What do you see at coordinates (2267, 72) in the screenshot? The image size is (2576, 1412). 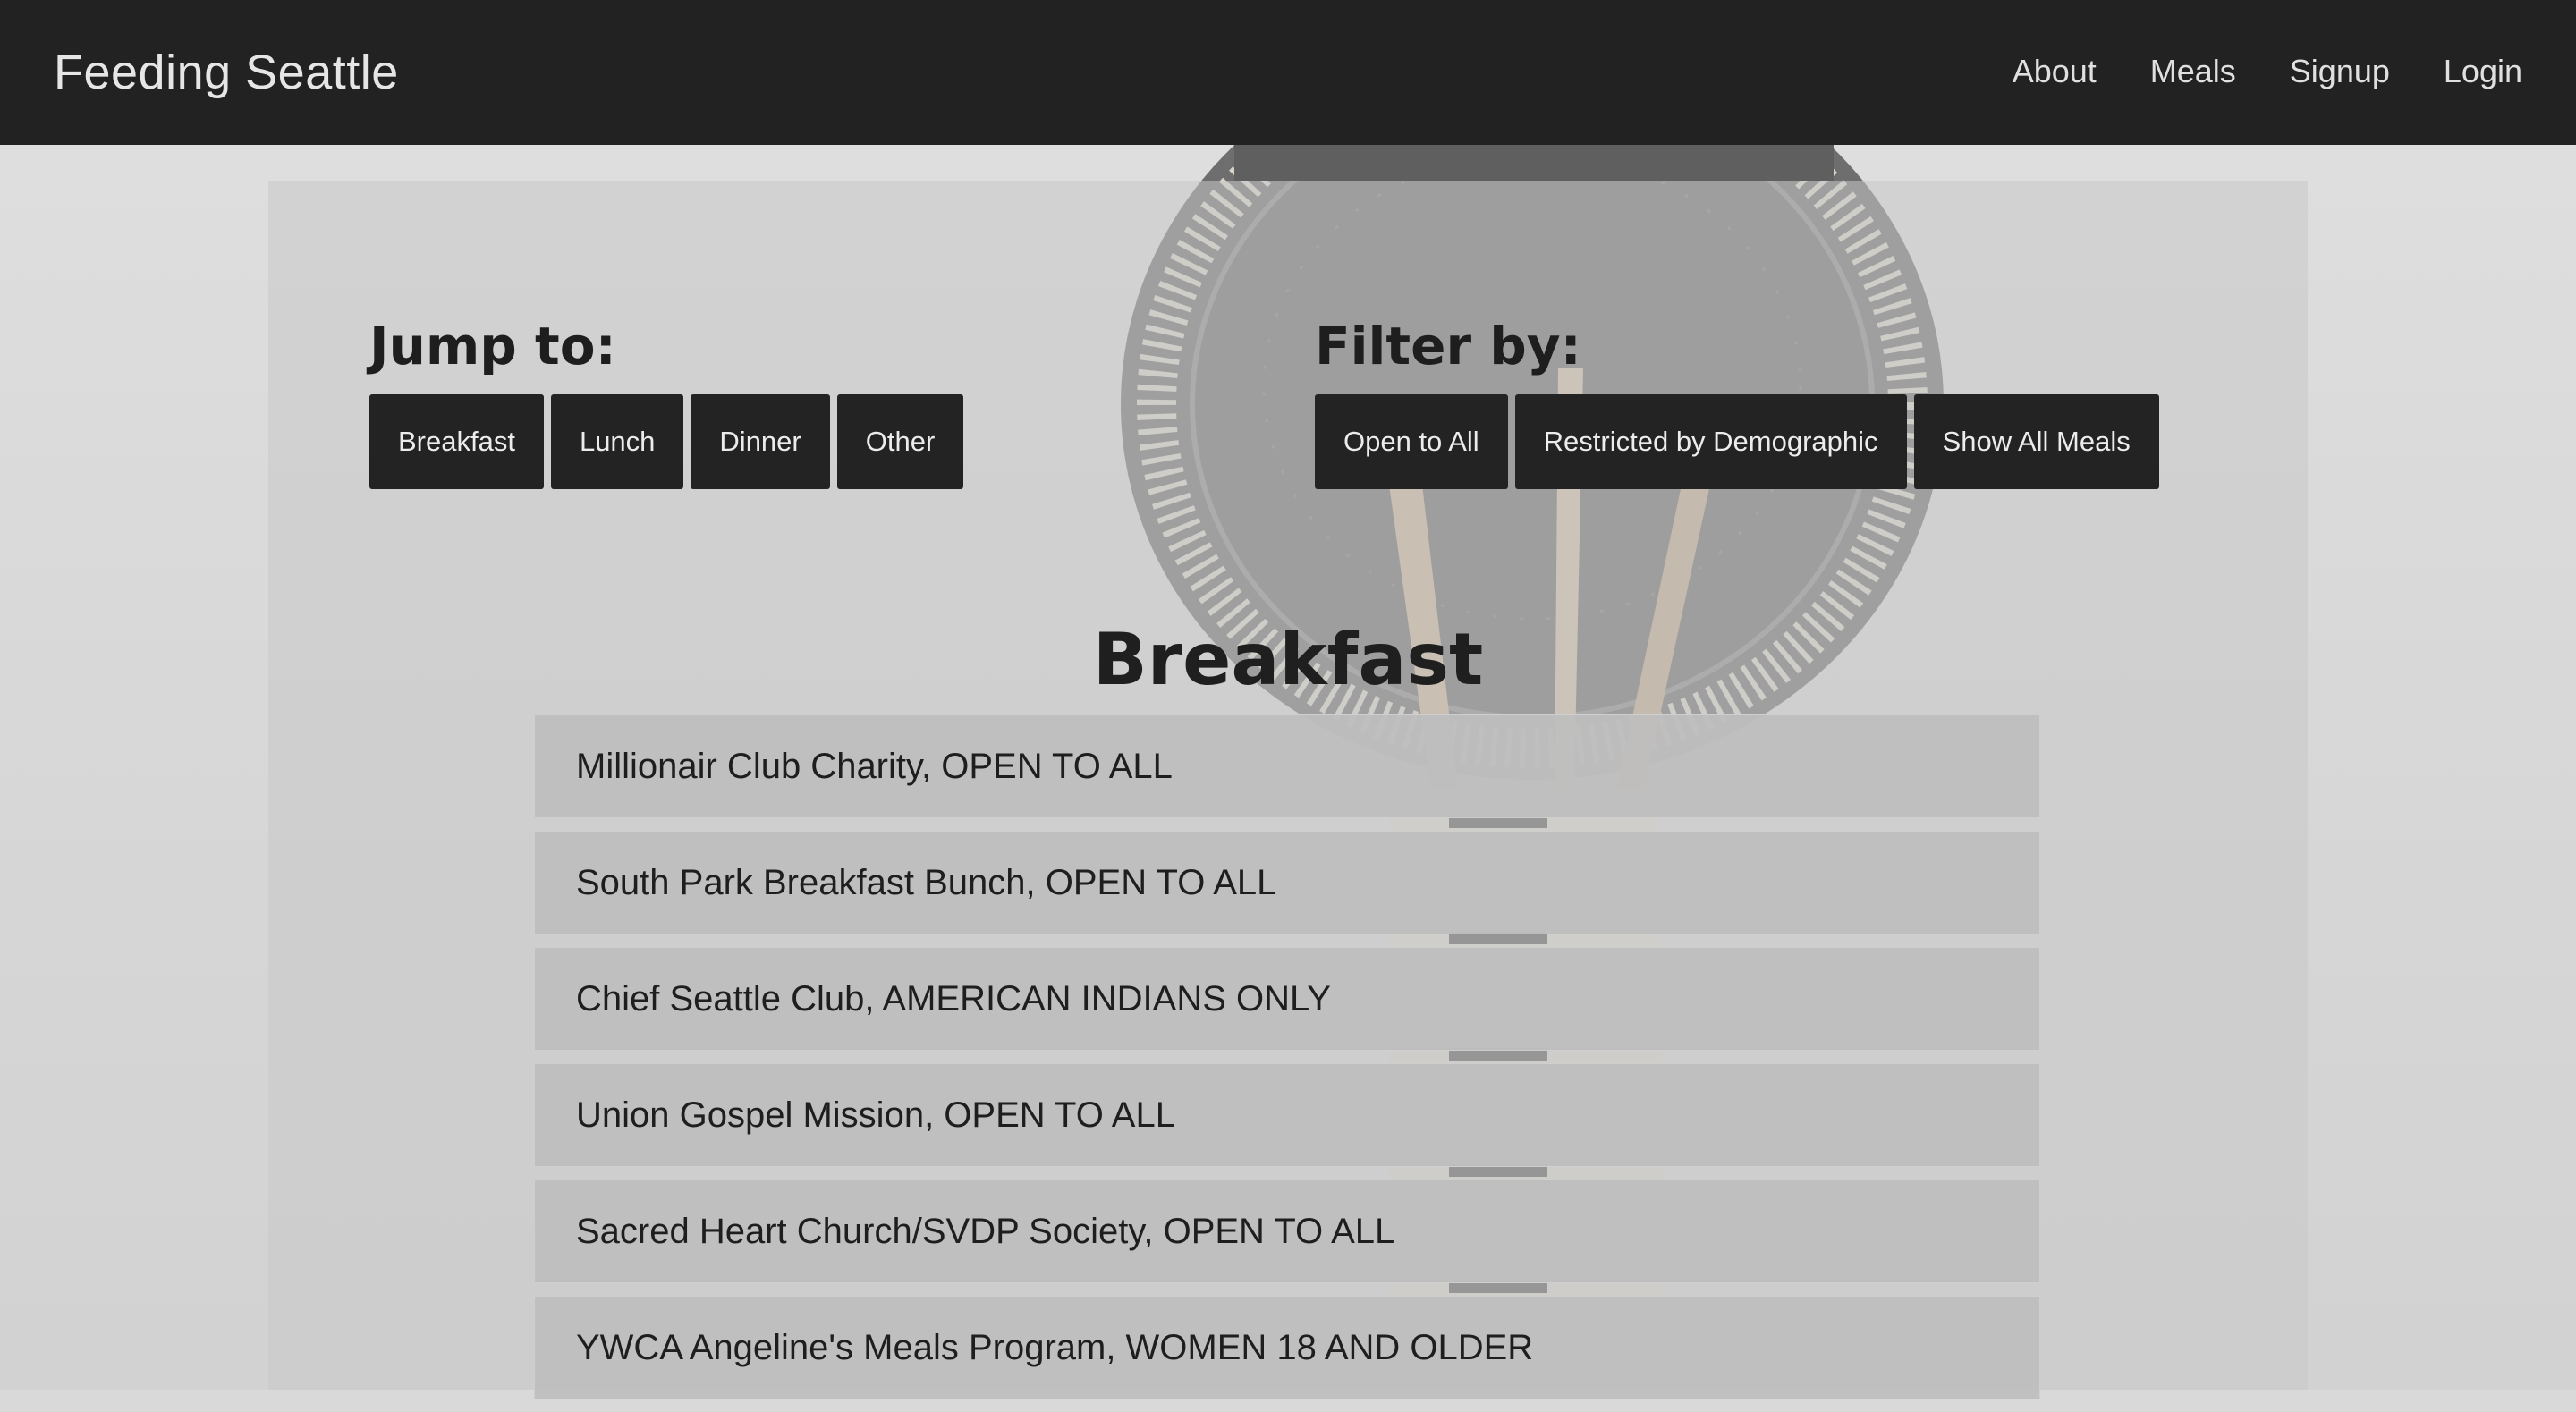 I see `nav-links: About Meals Signup Login` at bounding box center [2267, 72].